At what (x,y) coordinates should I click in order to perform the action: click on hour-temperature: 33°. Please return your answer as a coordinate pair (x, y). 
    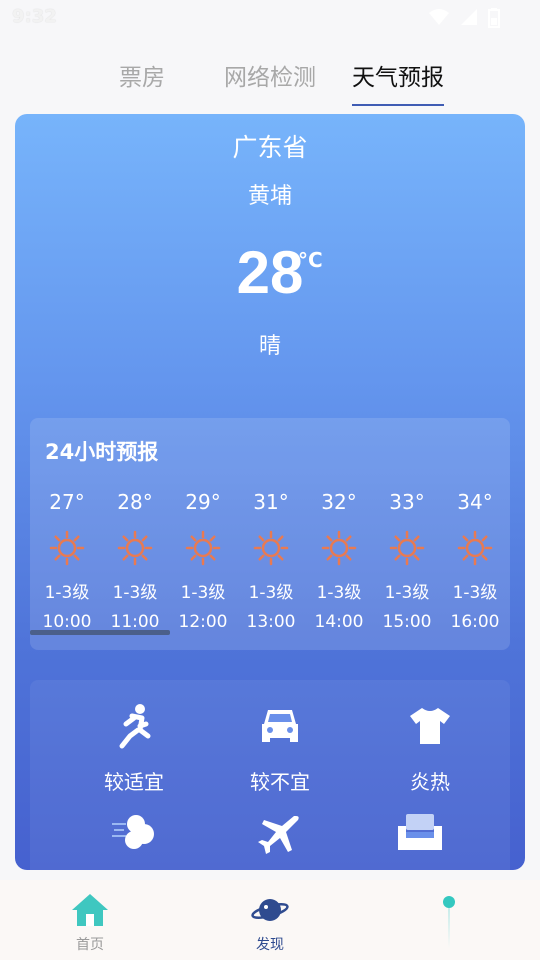
    Looking at the image, I should click on (407, 502).